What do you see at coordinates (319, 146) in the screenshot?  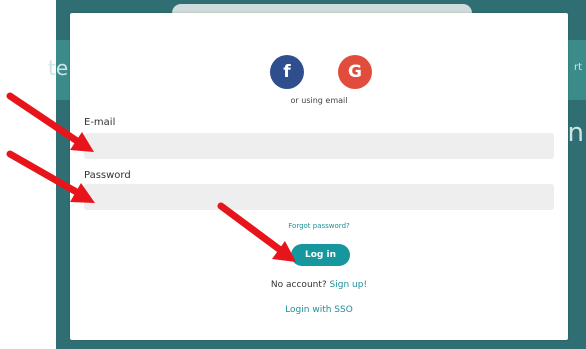 I see `email-field` at bounding box center [319, 146].